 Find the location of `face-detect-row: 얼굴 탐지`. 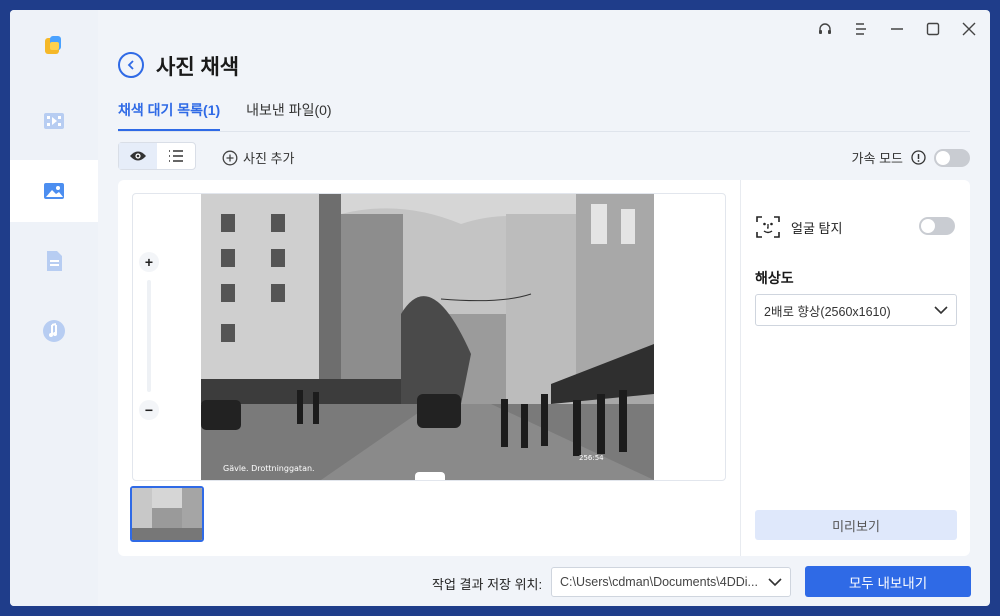

face-detect-row: 얼굴 탐지 is located at coordinates (798, 227).